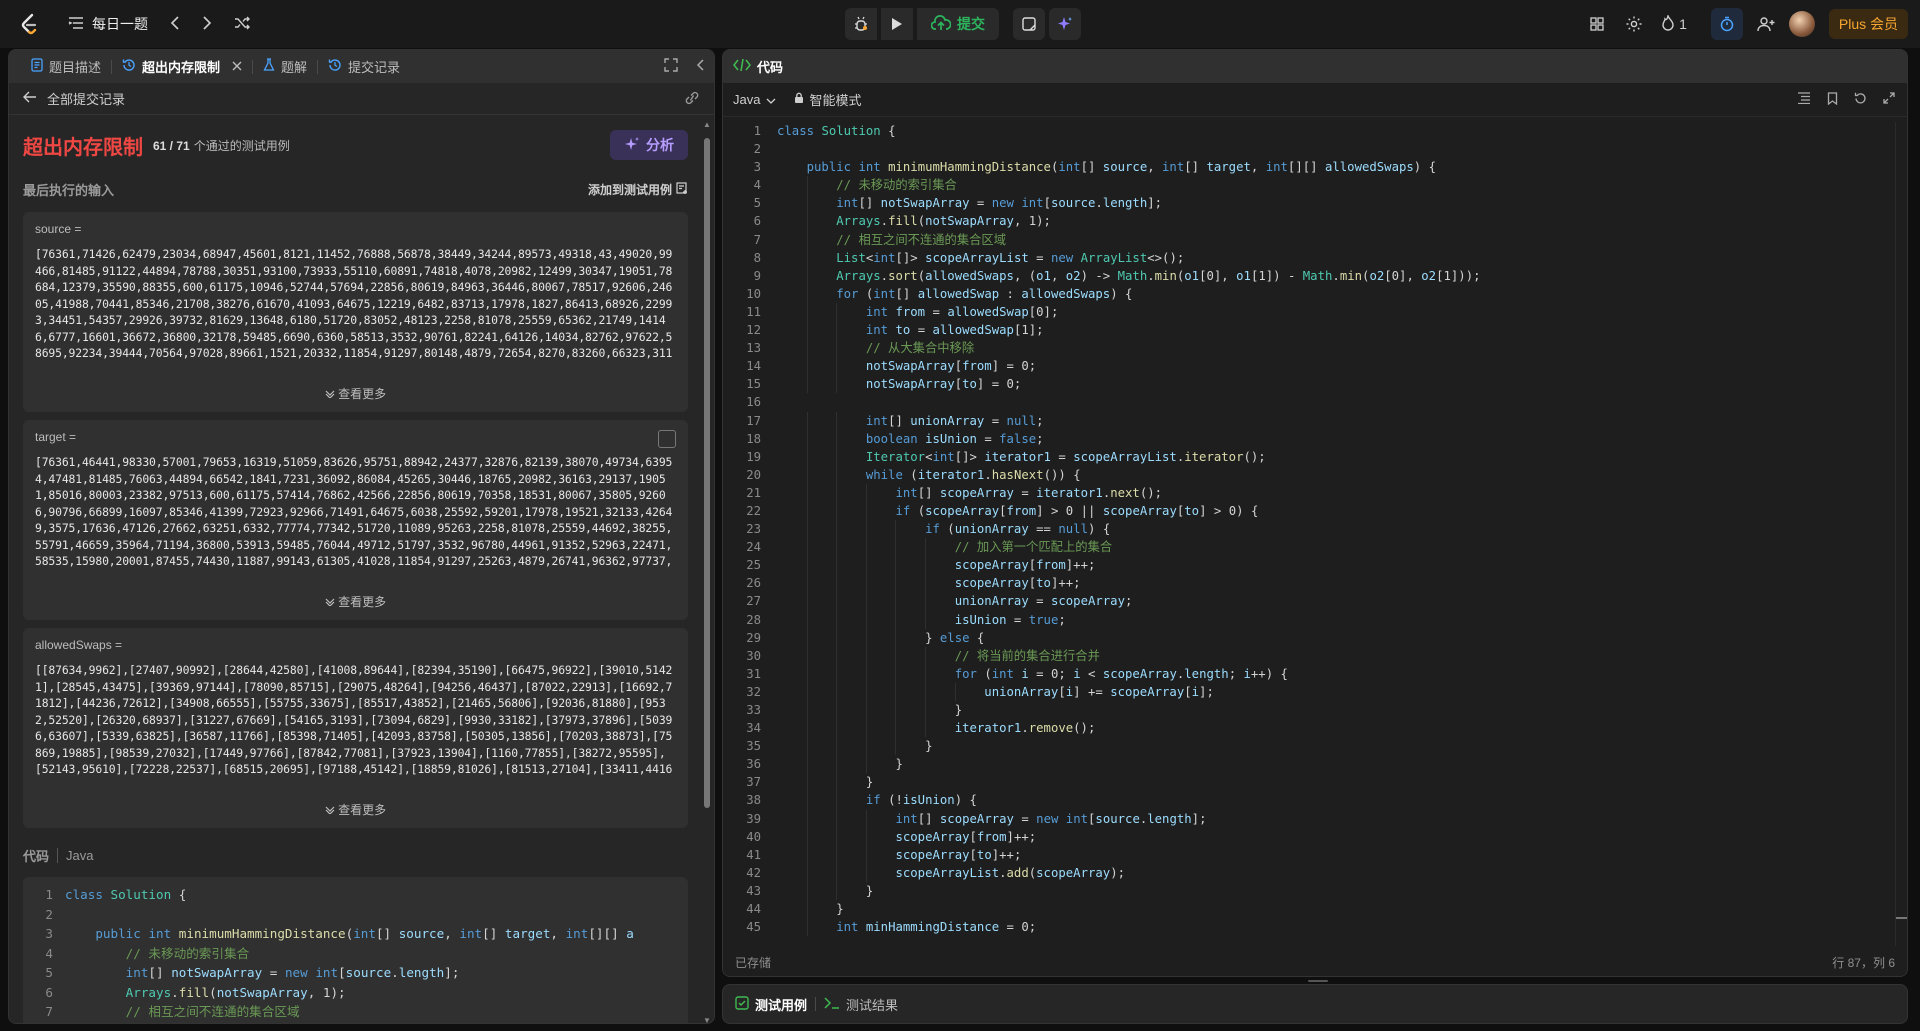 This screenshot has height=1031, width=1920. Describe the element at coordinates (108, 24) in the screenshot. I see `problem-list-button: 每日一题` at that location.